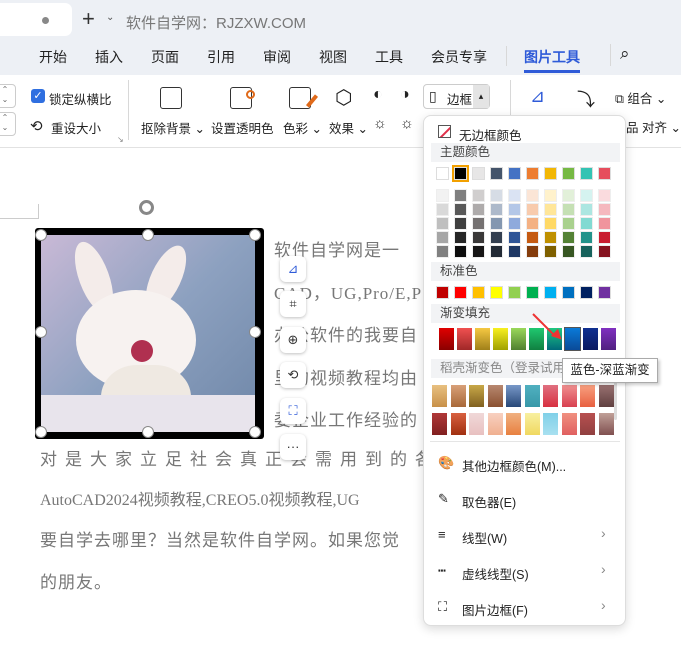 The width and height of the screenshot is (681, 664). I want to click on menu-reference: 引用, so click(221, 57).